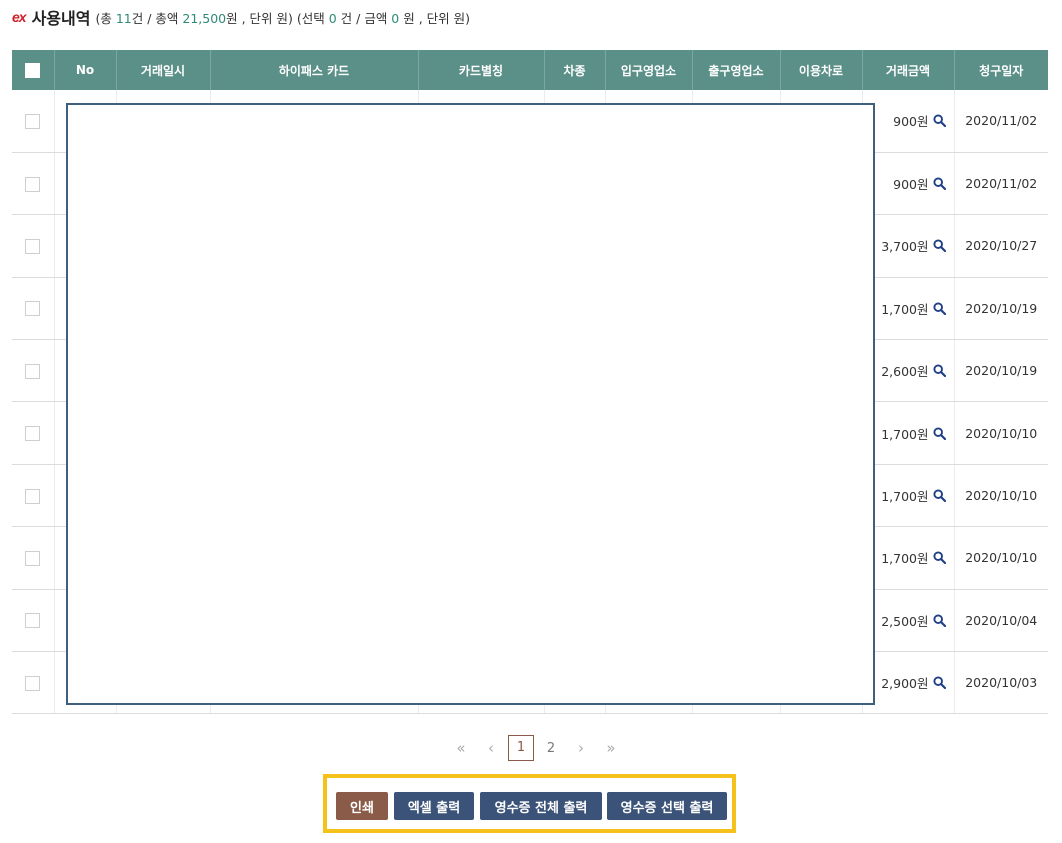 Image resolution: width=1062 pixels, height=843 pixels. I want to click on amount-value: 2,600원, so click(905, 372).